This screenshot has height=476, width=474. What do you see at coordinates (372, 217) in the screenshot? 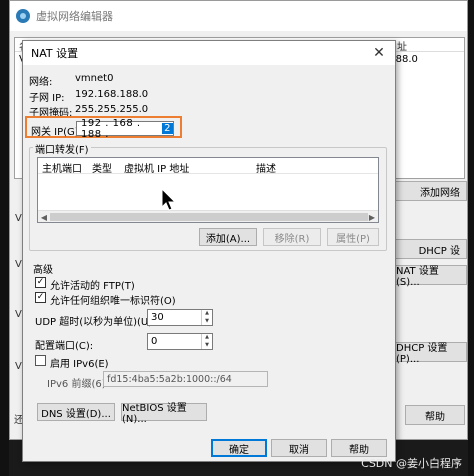
I see `scroll-right-icon: ▶` at bounding box center [372, 217].